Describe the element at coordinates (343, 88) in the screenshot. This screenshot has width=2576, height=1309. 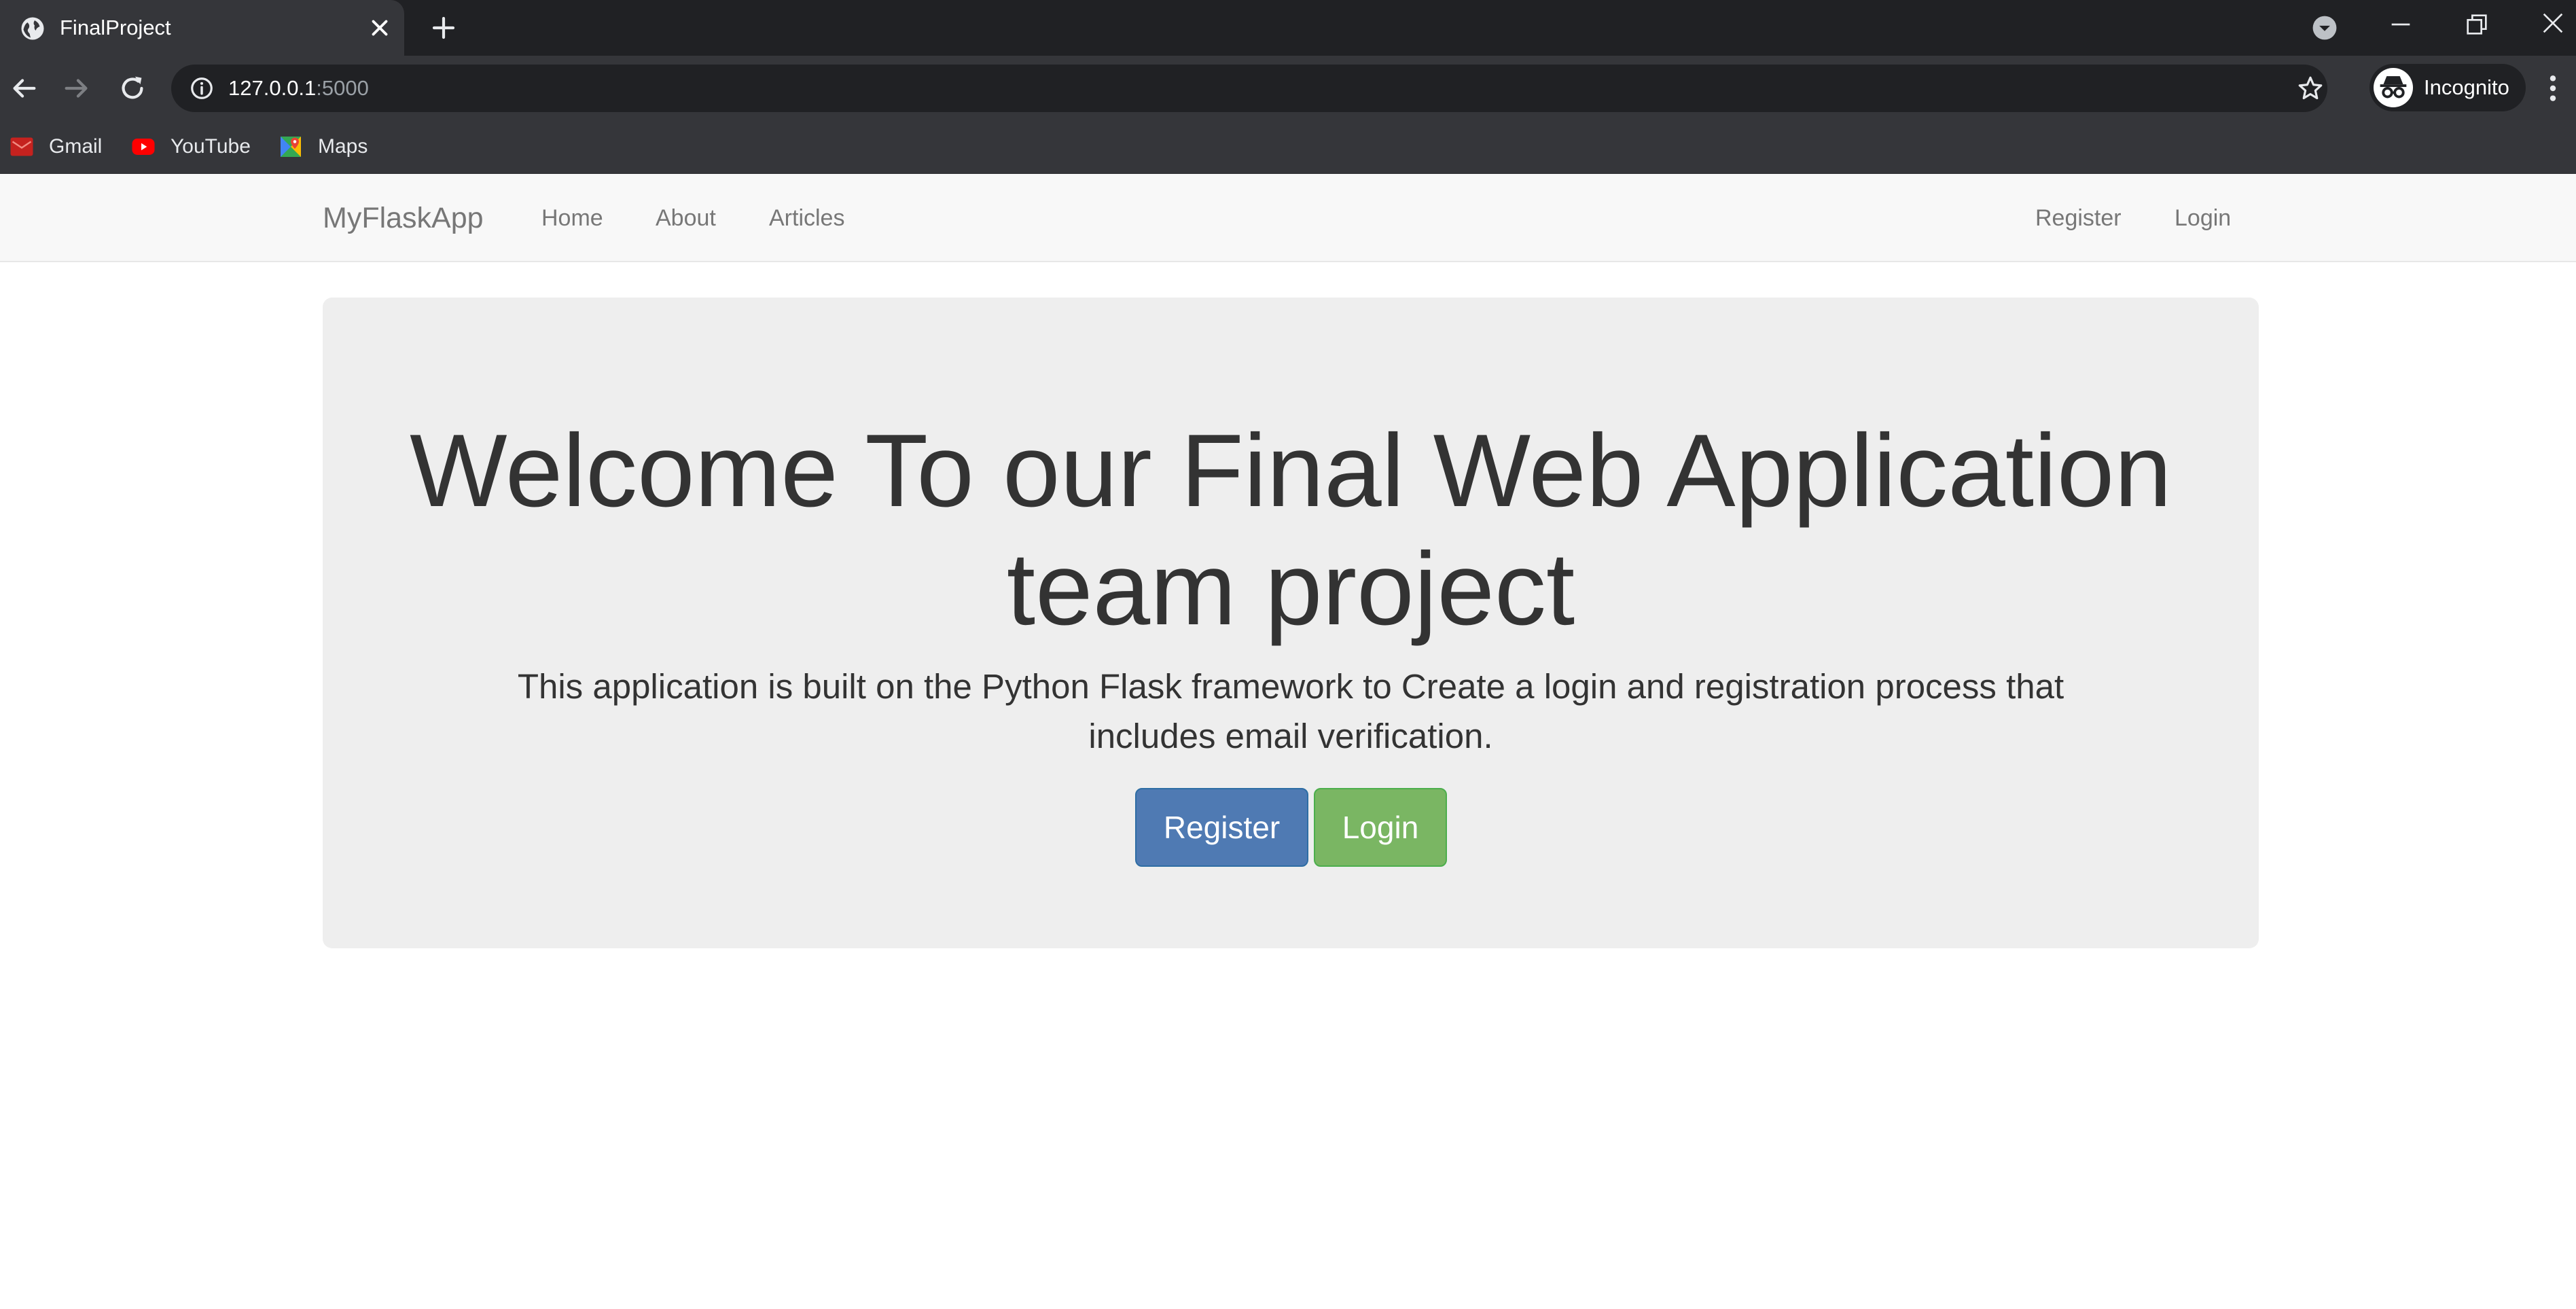
I see `url-port: :5000` at that location.